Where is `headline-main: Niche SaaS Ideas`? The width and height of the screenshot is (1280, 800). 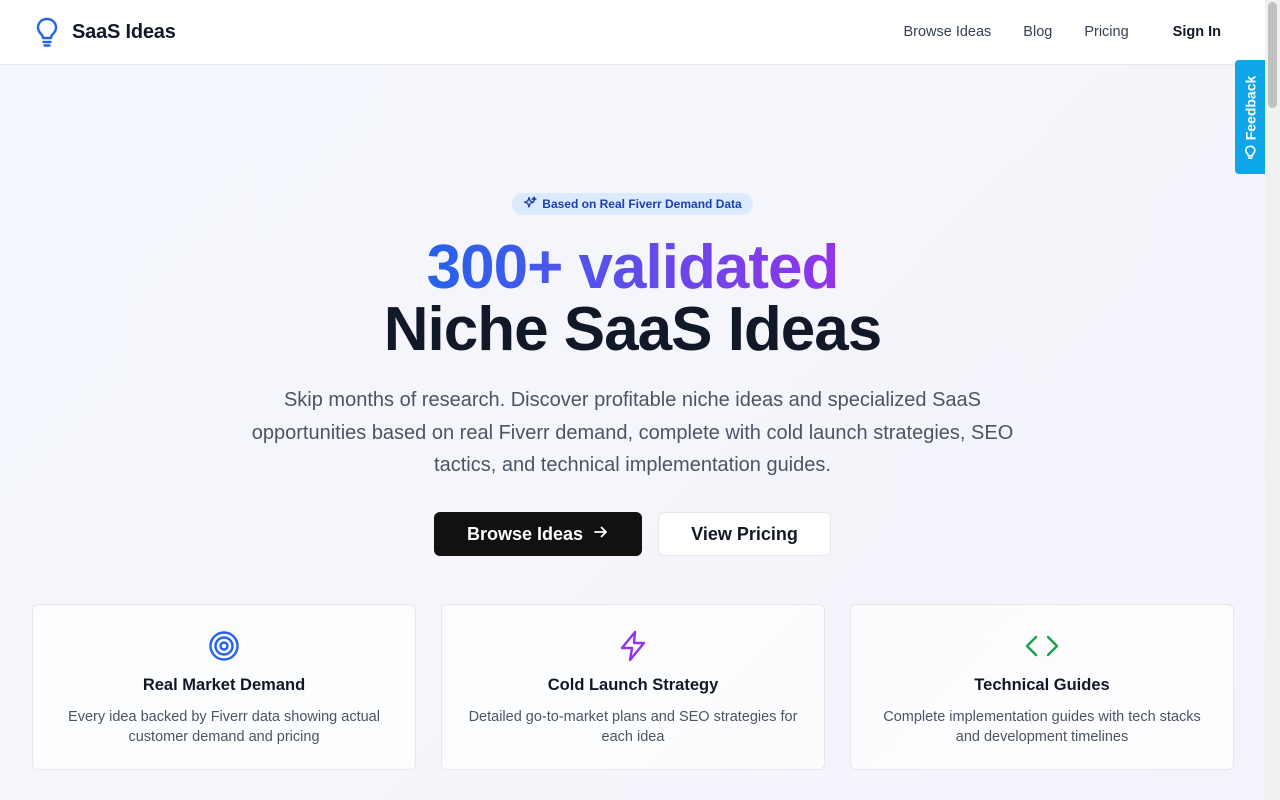 headline-main: Niche SaaS Ideas is located at coordinates (633, 329).